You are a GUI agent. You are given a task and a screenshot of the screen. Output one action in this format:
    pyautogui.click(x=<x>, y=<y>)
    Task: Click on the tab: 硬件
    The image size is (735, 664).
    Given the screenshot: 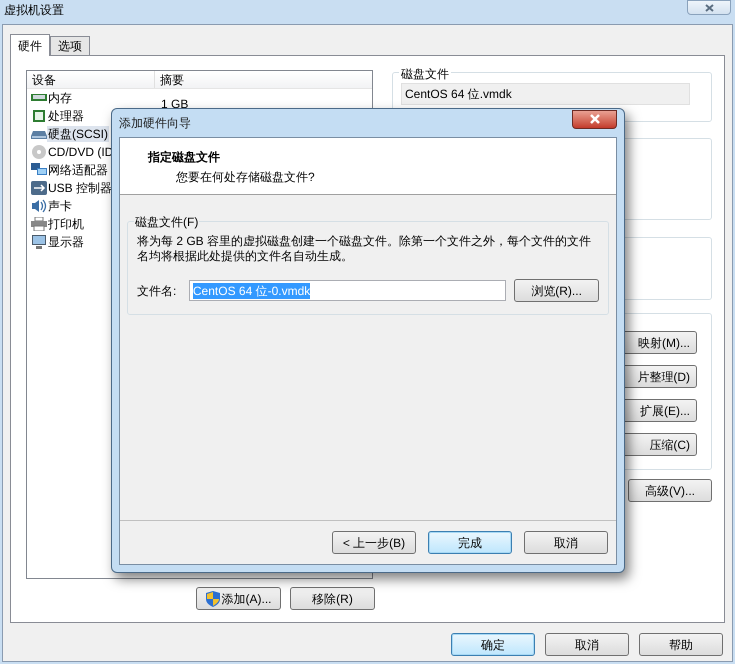 What is the action you would take?
    pyautogui.click(x=30, y=45)
    